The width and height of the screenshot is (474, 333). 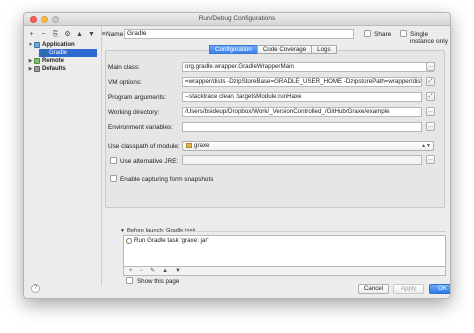 What do you see at coordinates (131, 271) in the screenshot?
I see `add-task-button: +` at bounding box center [131, 271].